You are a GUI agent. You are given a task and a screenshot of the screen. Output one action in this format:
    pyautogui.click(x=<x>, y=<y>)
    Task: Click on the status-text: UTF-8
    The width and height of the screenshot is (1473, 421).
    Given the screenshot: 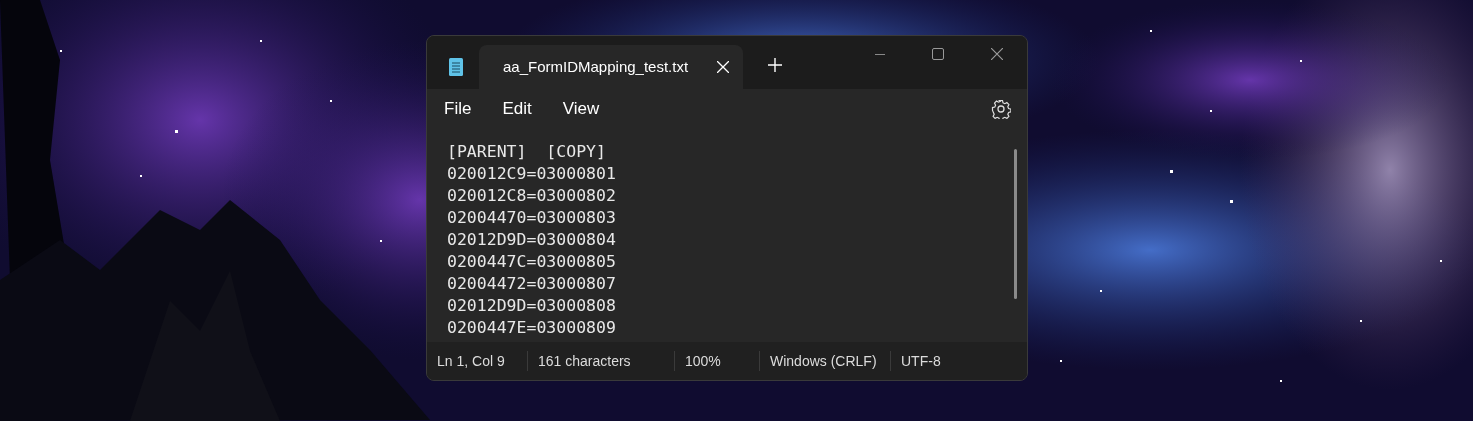 What is the action you would take?
    pyautogui.click(x=921, y=361)
    